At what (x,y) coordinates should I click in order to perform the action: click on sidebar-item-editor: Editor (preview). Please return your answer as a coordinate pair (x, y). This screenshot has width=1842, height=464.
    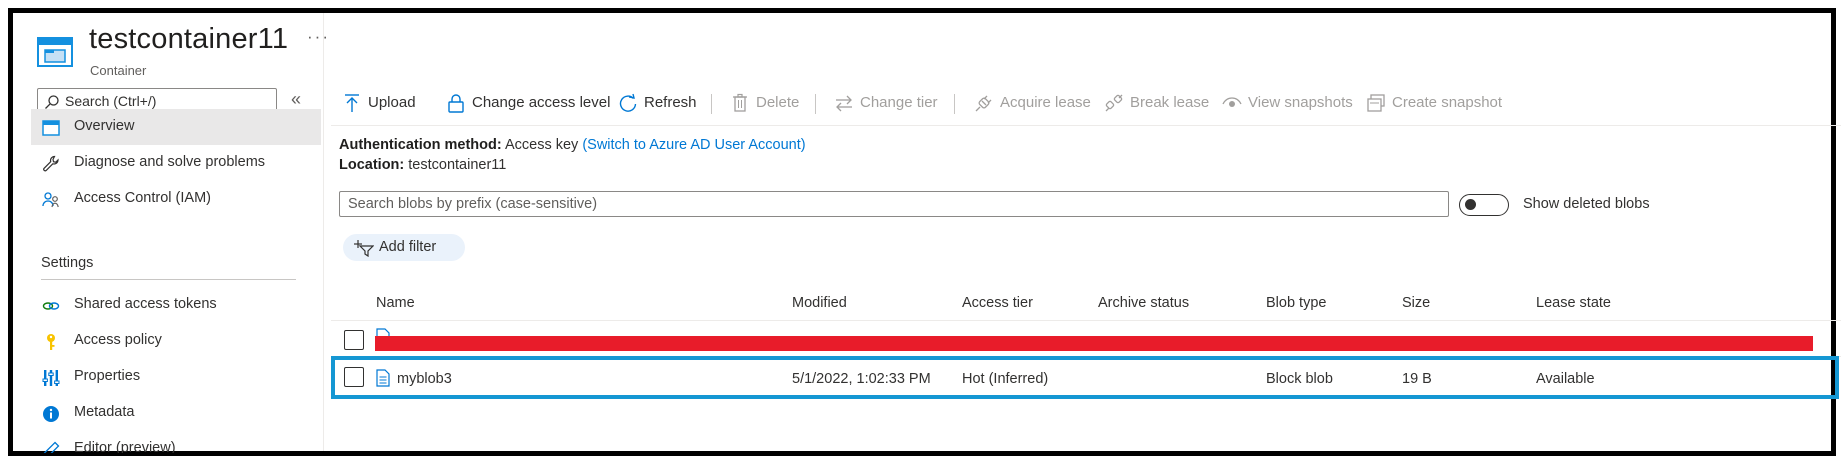
    Looking at the image, I should click on (176, 442).